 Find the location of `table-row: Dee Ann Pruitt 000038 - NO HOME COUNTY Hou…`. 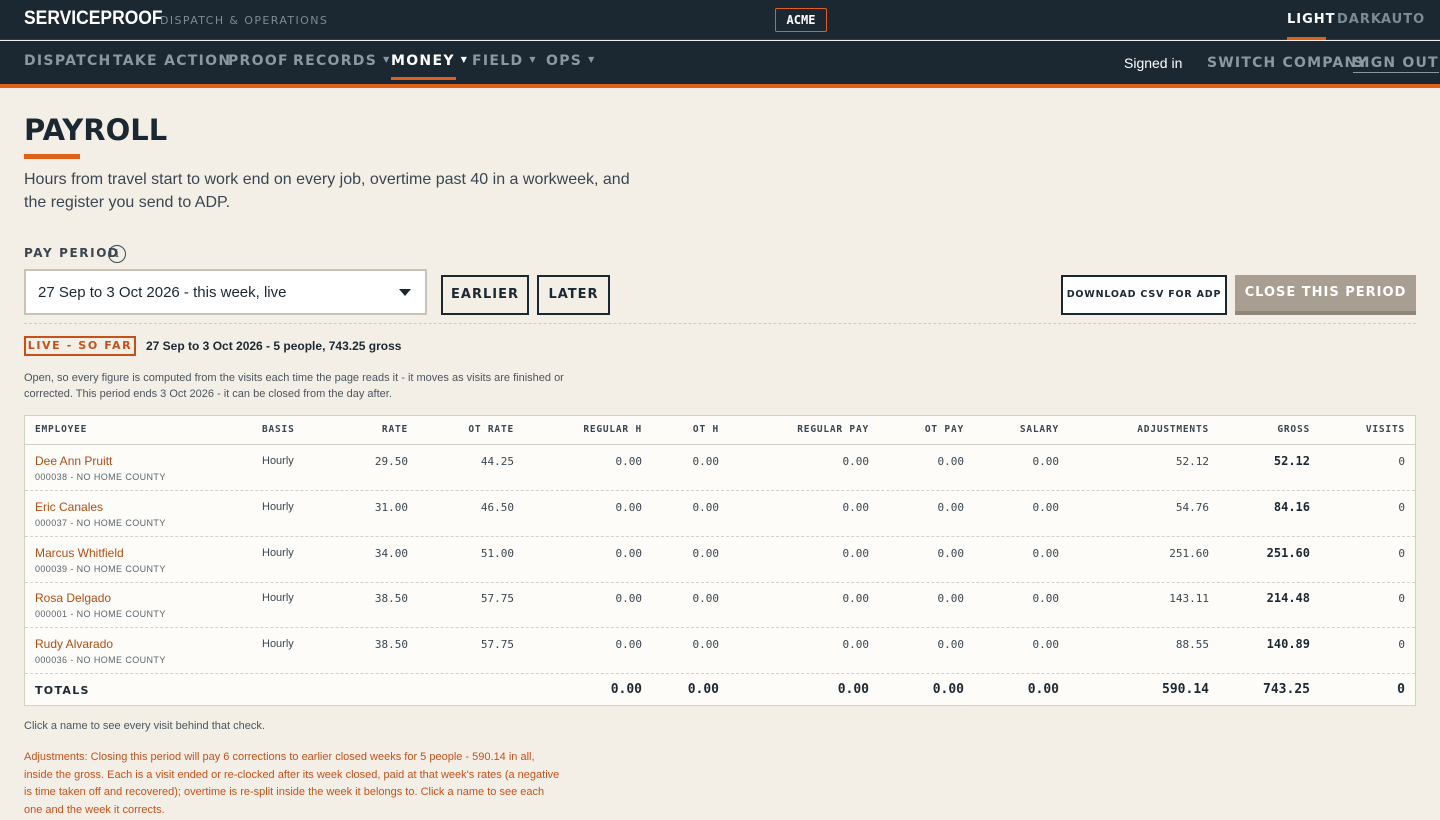

table-row: Dee Ann Pruitt 000038 - NO HOME COUNTY Hou… is located at coordinates (720, 468).